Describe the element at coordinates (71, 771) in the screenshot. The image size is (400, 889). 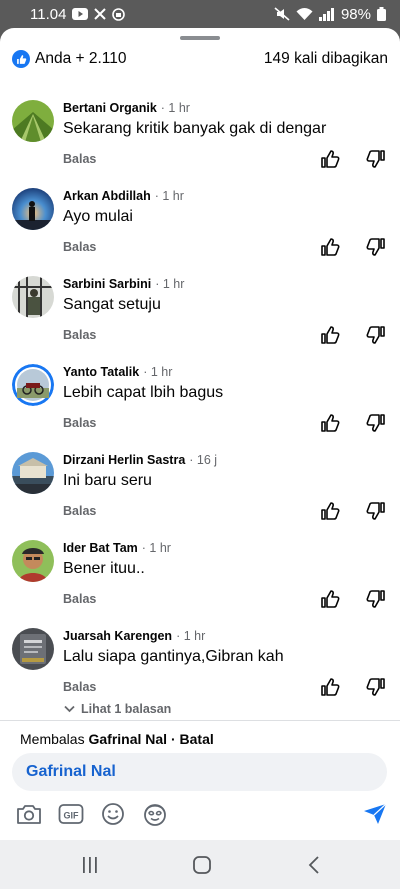
I see `mention-tag: Gafrinal Nal` at that location.